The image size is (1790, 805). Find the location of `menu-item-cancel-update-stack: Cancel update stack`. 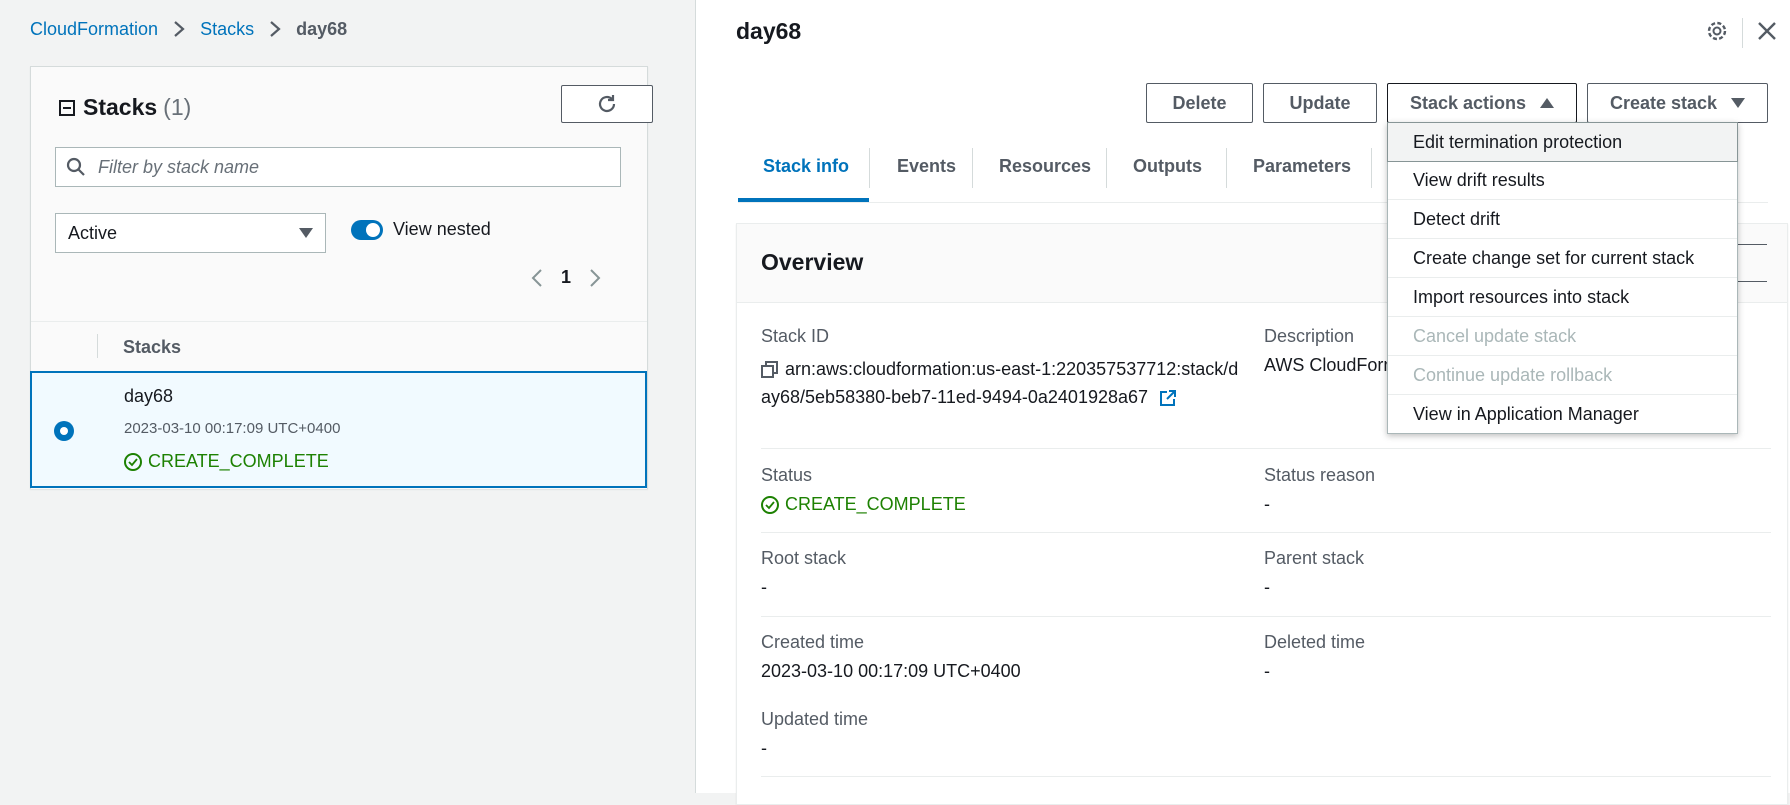

menu-item-cancel-update-stack: Cancel update stack is located at coordinates (1562, 336).